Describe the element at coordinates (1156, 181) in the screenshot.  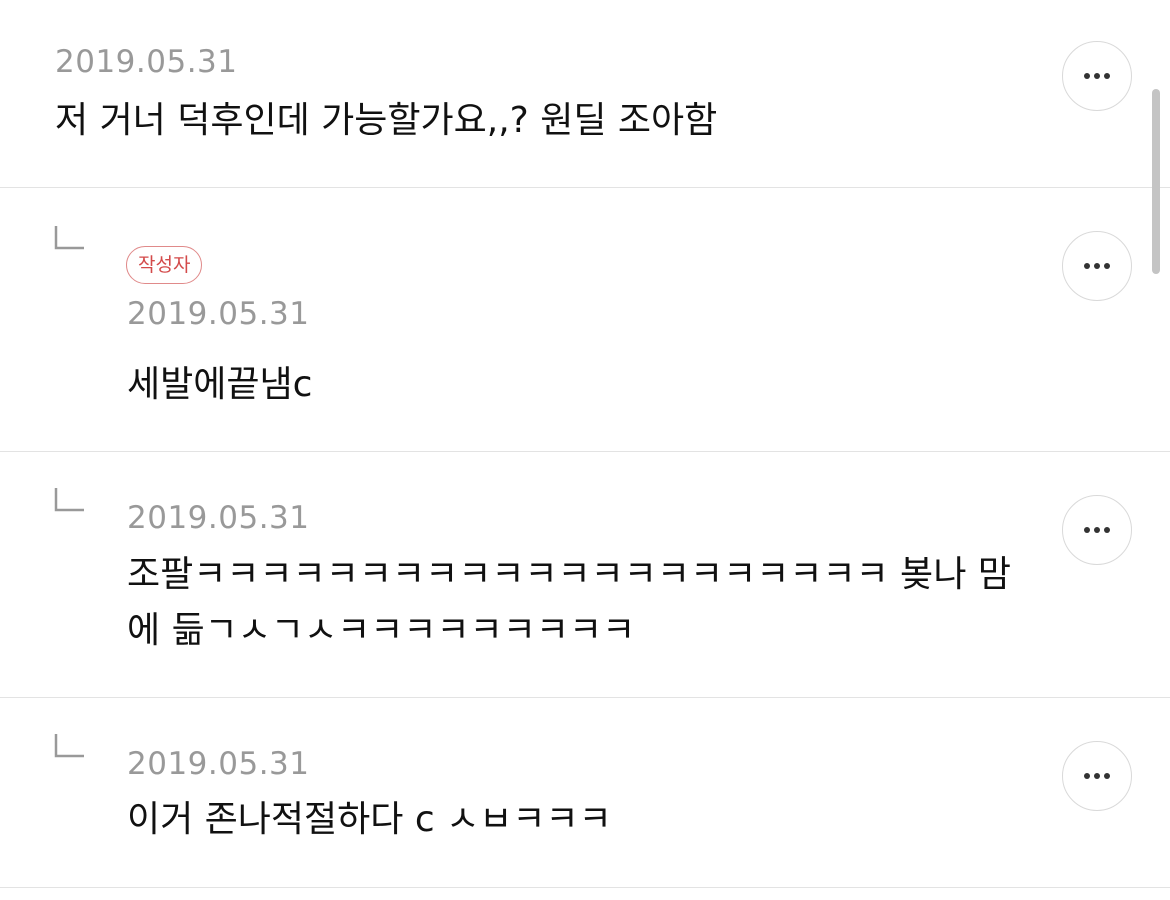
I see `scrollbar` at that location.